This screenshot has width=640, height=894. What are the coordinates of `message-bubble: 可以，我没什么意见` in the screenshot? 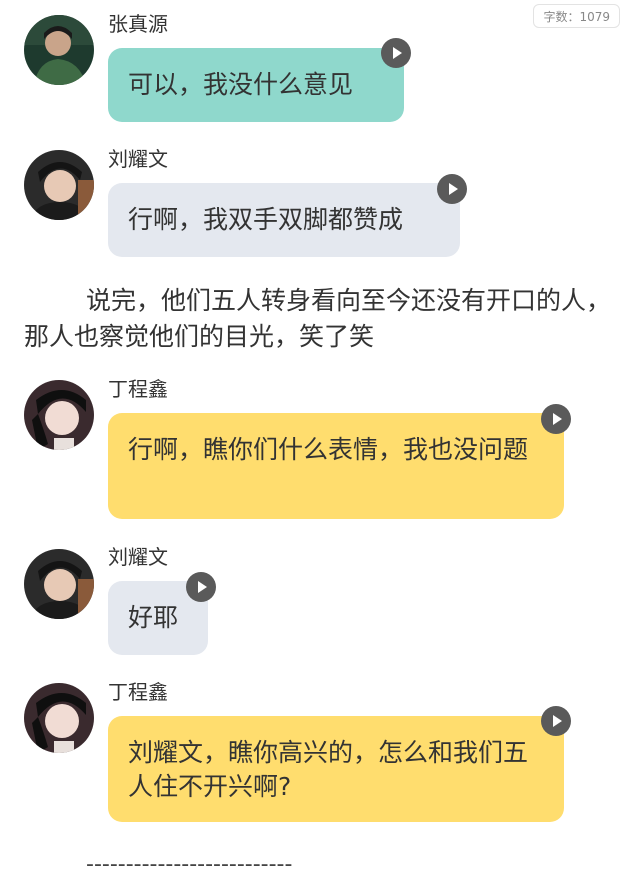 It's located at (256, 85).